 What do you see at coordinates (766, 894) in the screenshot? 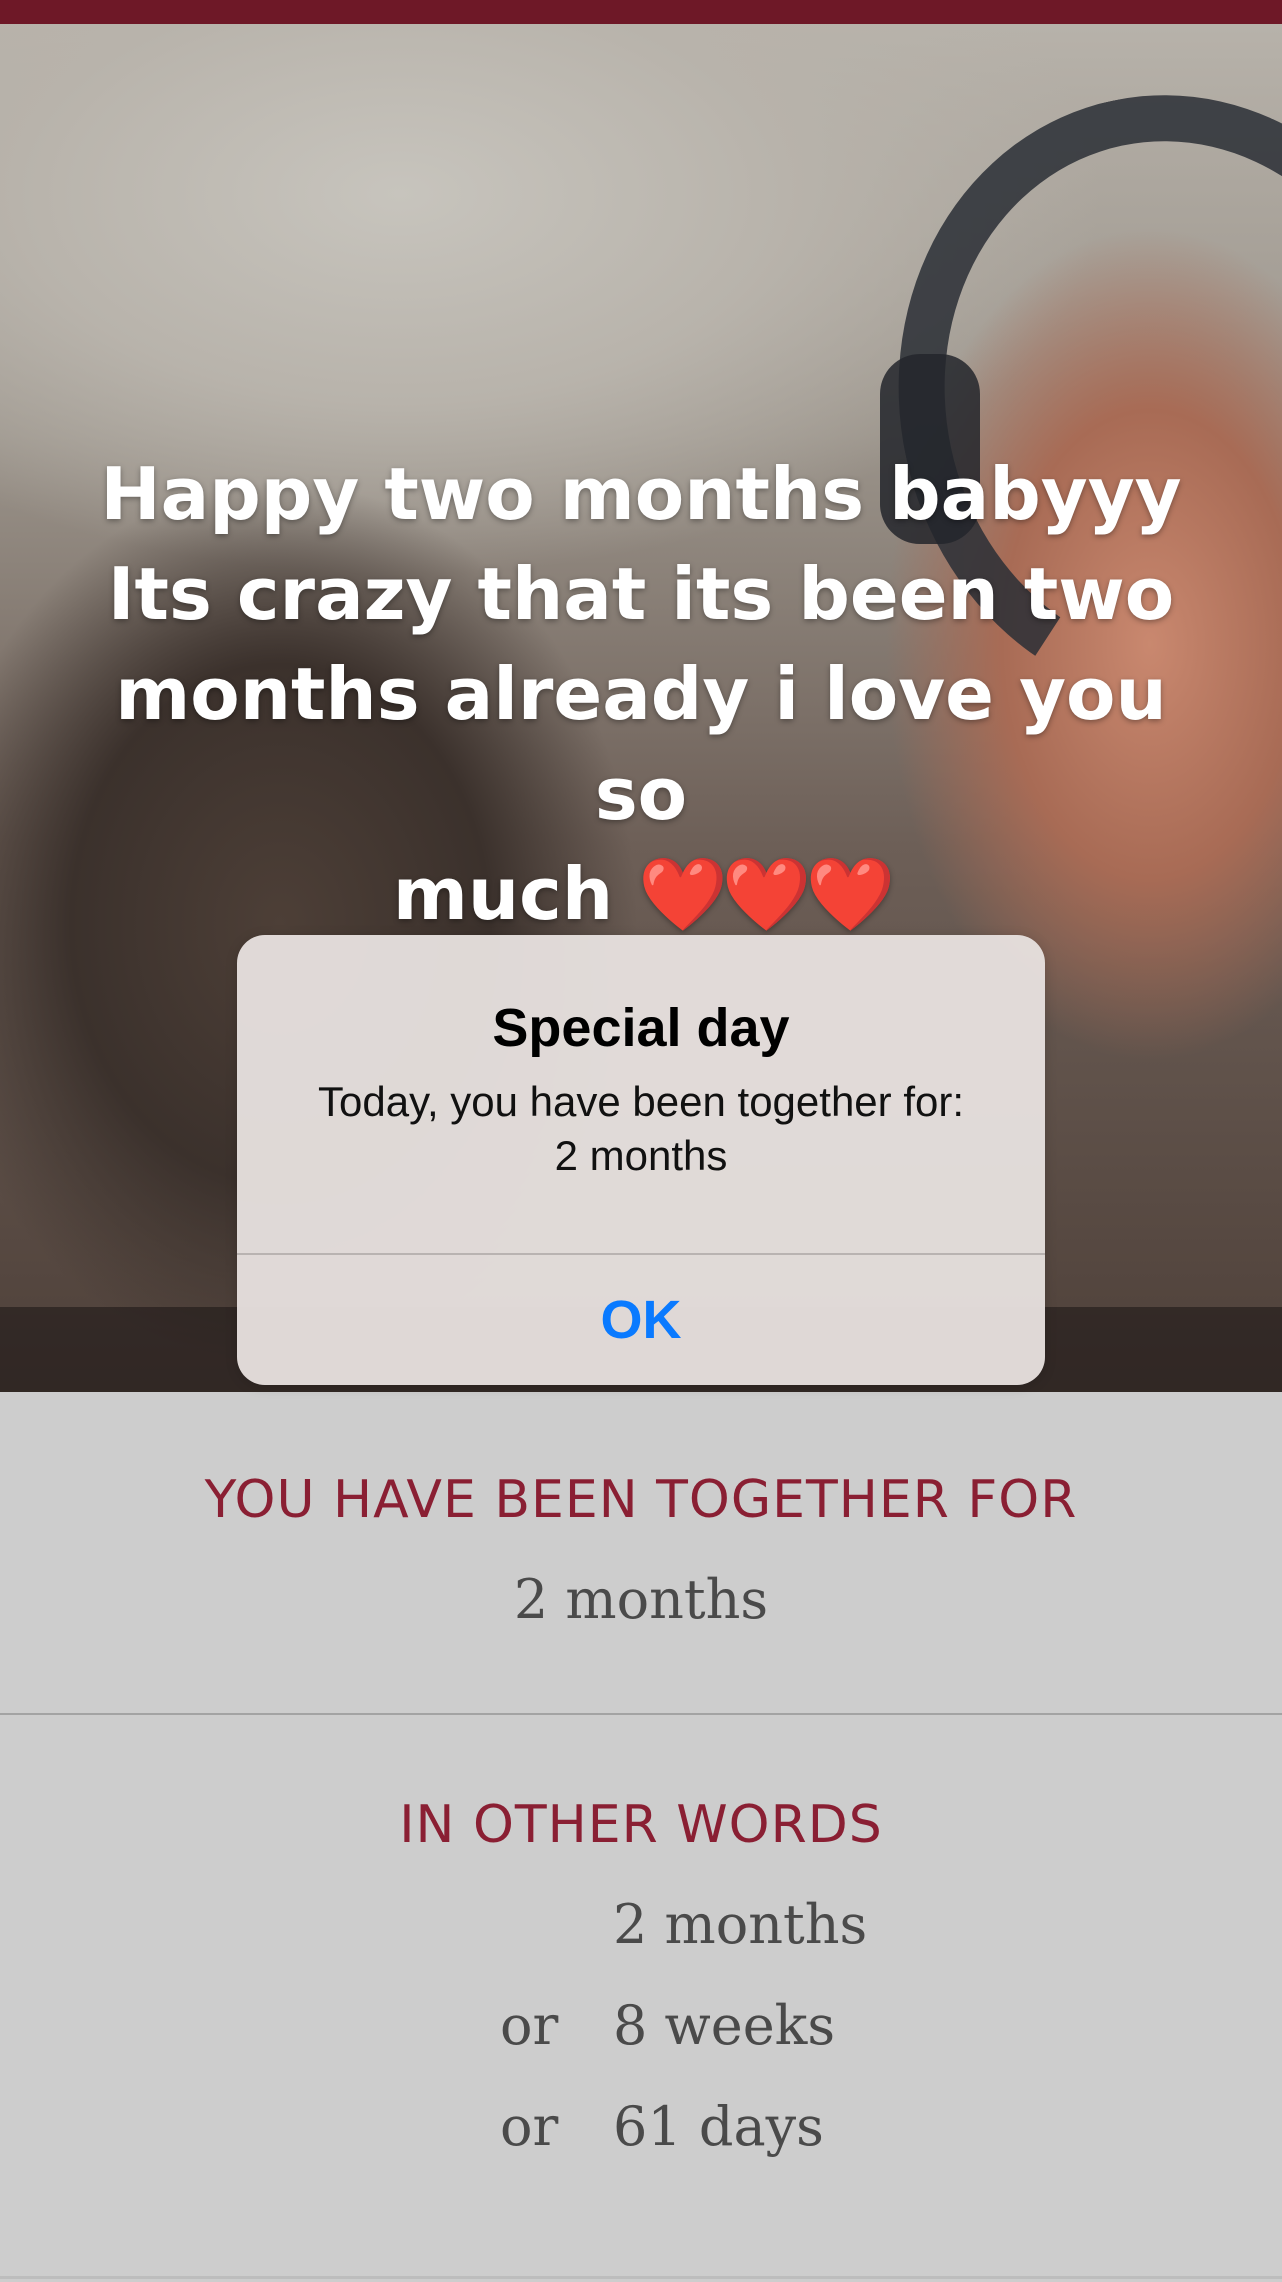
I see `hearts-emoji: ❤️❤️❤️` at bounding box center [766, 894].